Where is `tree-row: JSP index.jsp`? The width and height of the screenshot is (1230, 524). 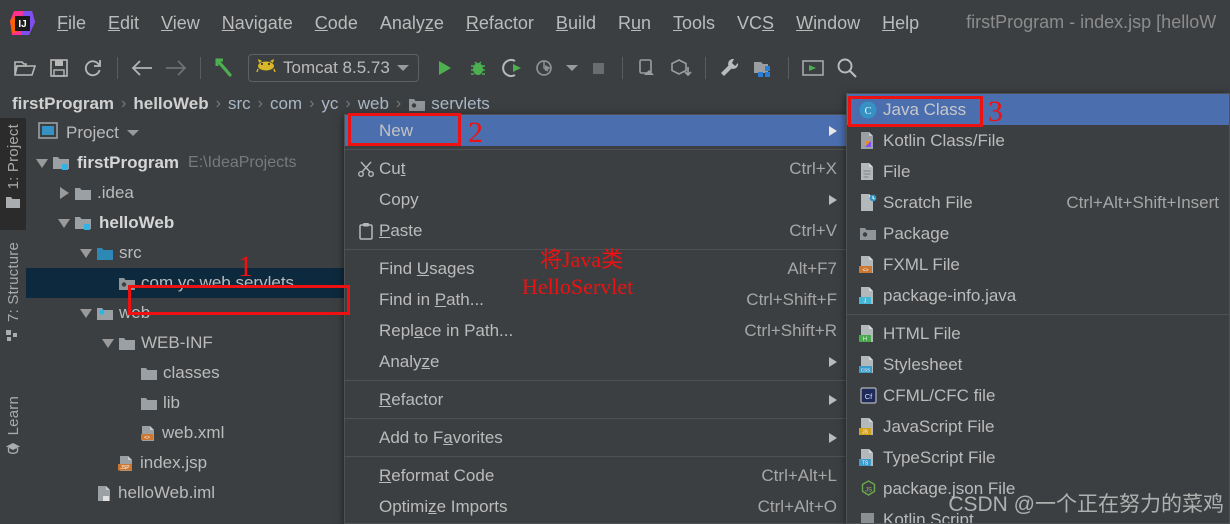
tree-row: JSP index.jsp is located at coordinates (187, 463).